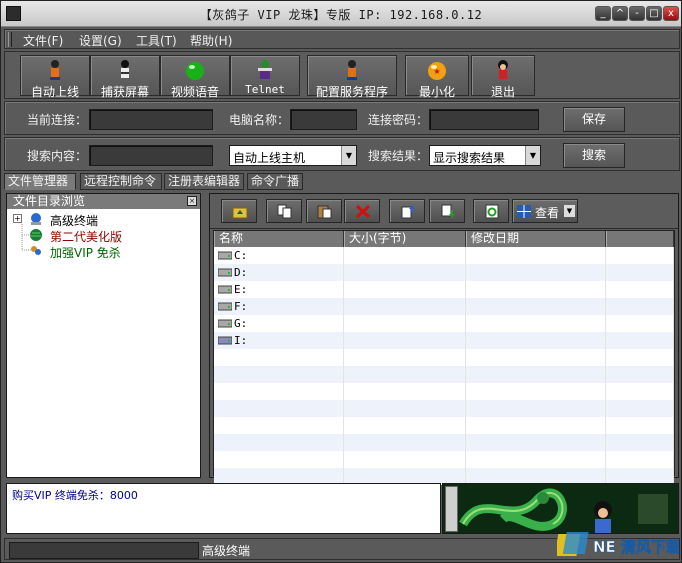 This screenshot has width=682, height=563. I want to click on download-button, so click(447, 211).